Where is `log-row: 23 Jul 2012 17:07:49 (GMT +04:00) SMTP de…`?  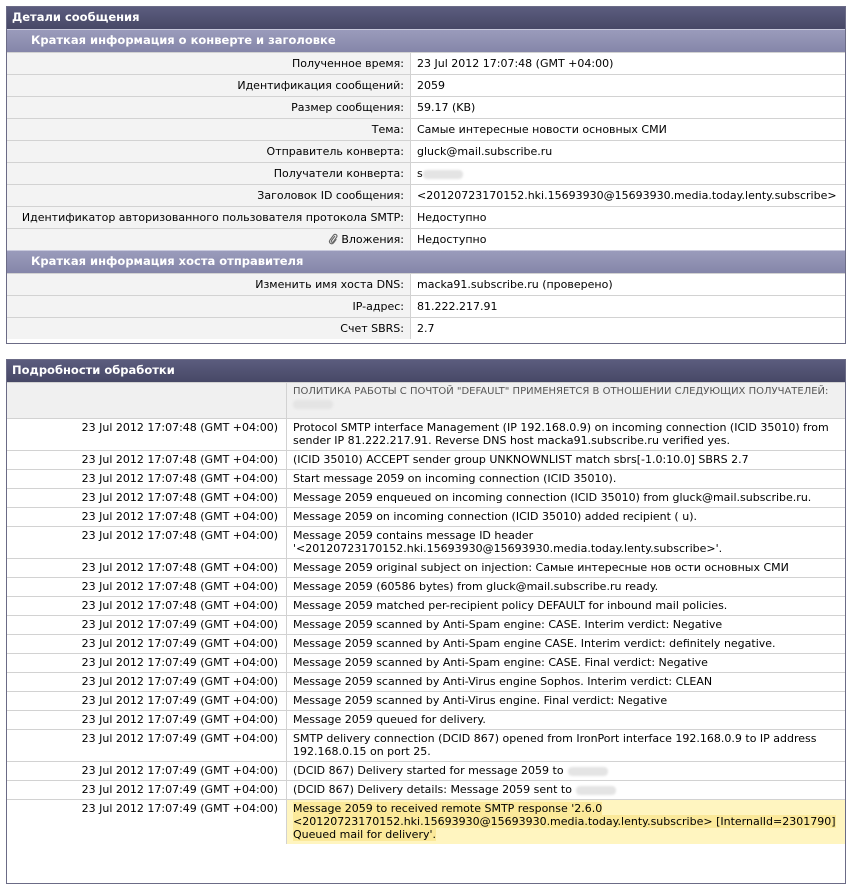
log-row: 23 Jul 2012 17:07:49 (GMT +04:00) SMTP de… is located at coordinates (426, 745).